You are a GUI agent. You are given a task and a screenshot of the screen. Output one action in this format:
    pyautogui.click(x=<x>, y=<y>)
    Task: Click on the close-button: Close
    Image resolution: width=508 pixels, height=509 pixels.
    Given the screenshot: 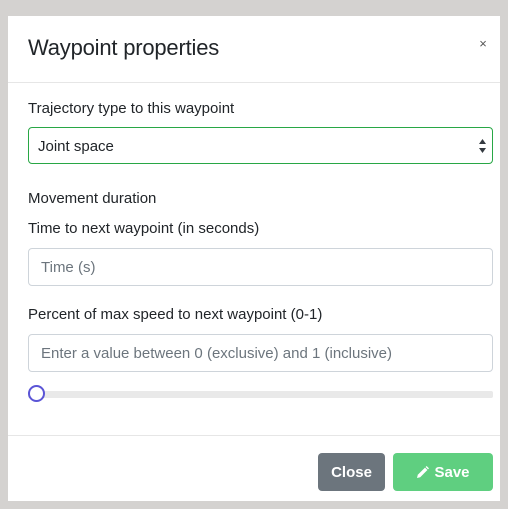 What is the action you would take?
    pyautogui.click(x=351, y=472)
    